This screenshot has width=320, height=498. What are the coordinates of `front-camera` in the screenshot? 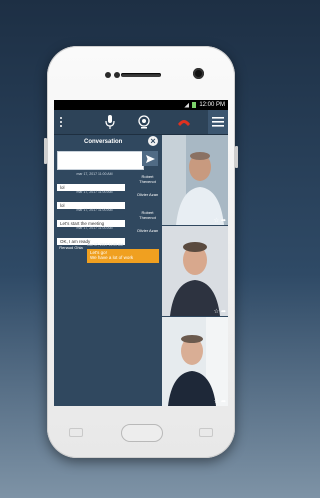 It's located at (198, 73).